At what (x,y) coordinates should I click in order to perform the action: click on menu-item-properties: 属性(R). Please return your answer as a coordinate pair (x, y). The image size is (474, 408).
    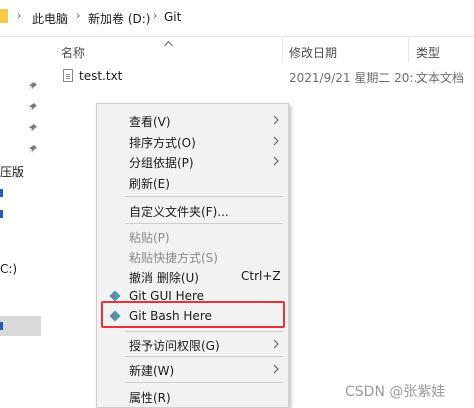
    Looking at the image, I should click on (192, 396).